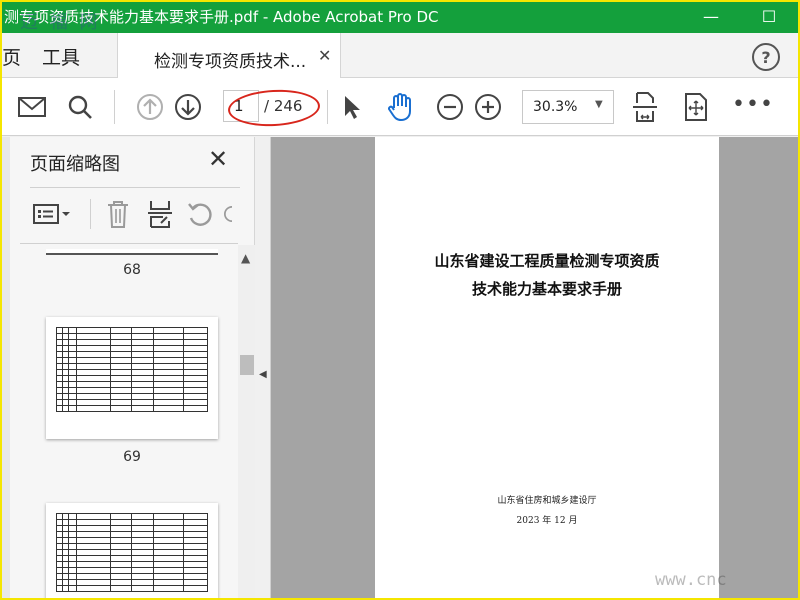  I want to click on rotate-right-icon, so click(232, 214).